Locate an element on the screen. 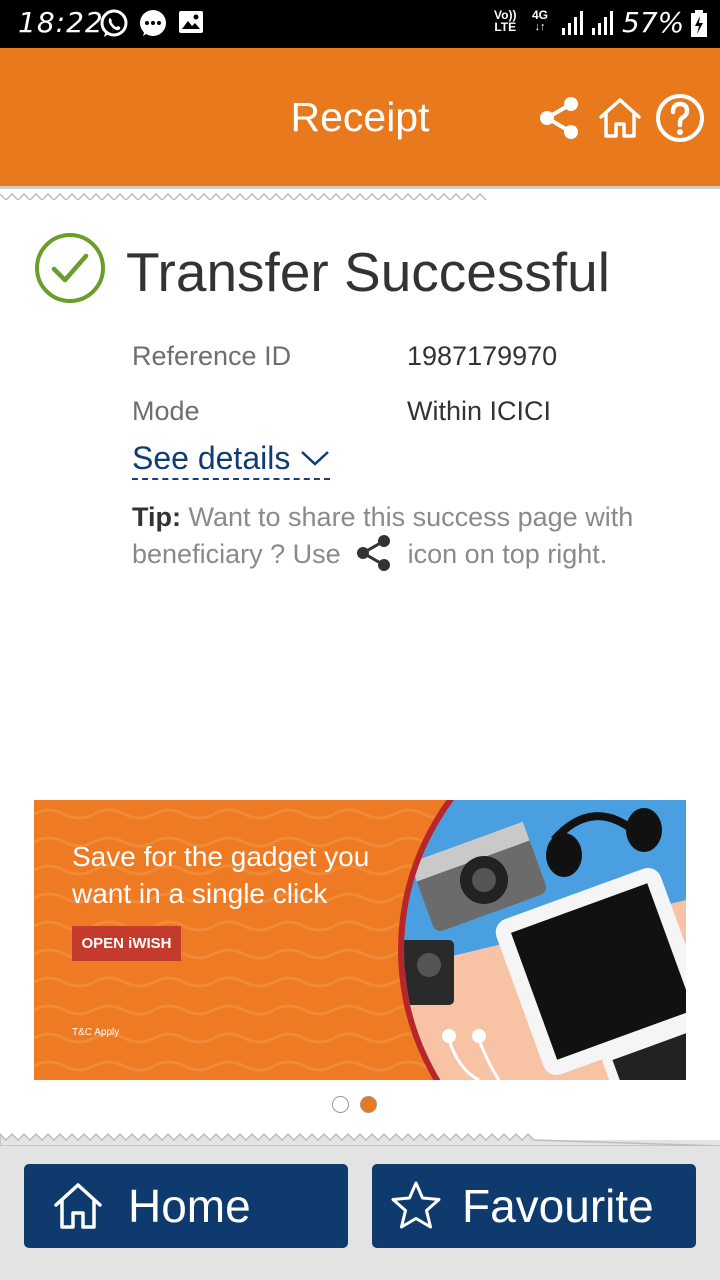 This screenshot has width=720, height=1280. see-details-link: See details is located at coordinates (231, 459).